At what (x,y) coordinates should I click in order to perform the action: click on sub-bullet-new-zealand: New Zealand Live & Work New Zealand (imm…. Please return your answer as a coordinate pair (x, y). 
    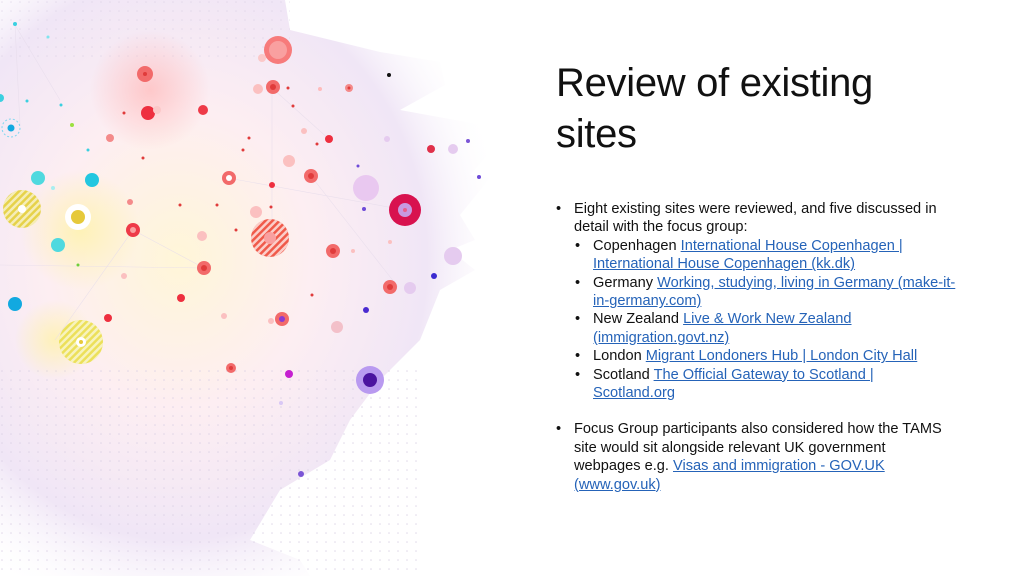
    Looking at the image, I should click on (756, 328).